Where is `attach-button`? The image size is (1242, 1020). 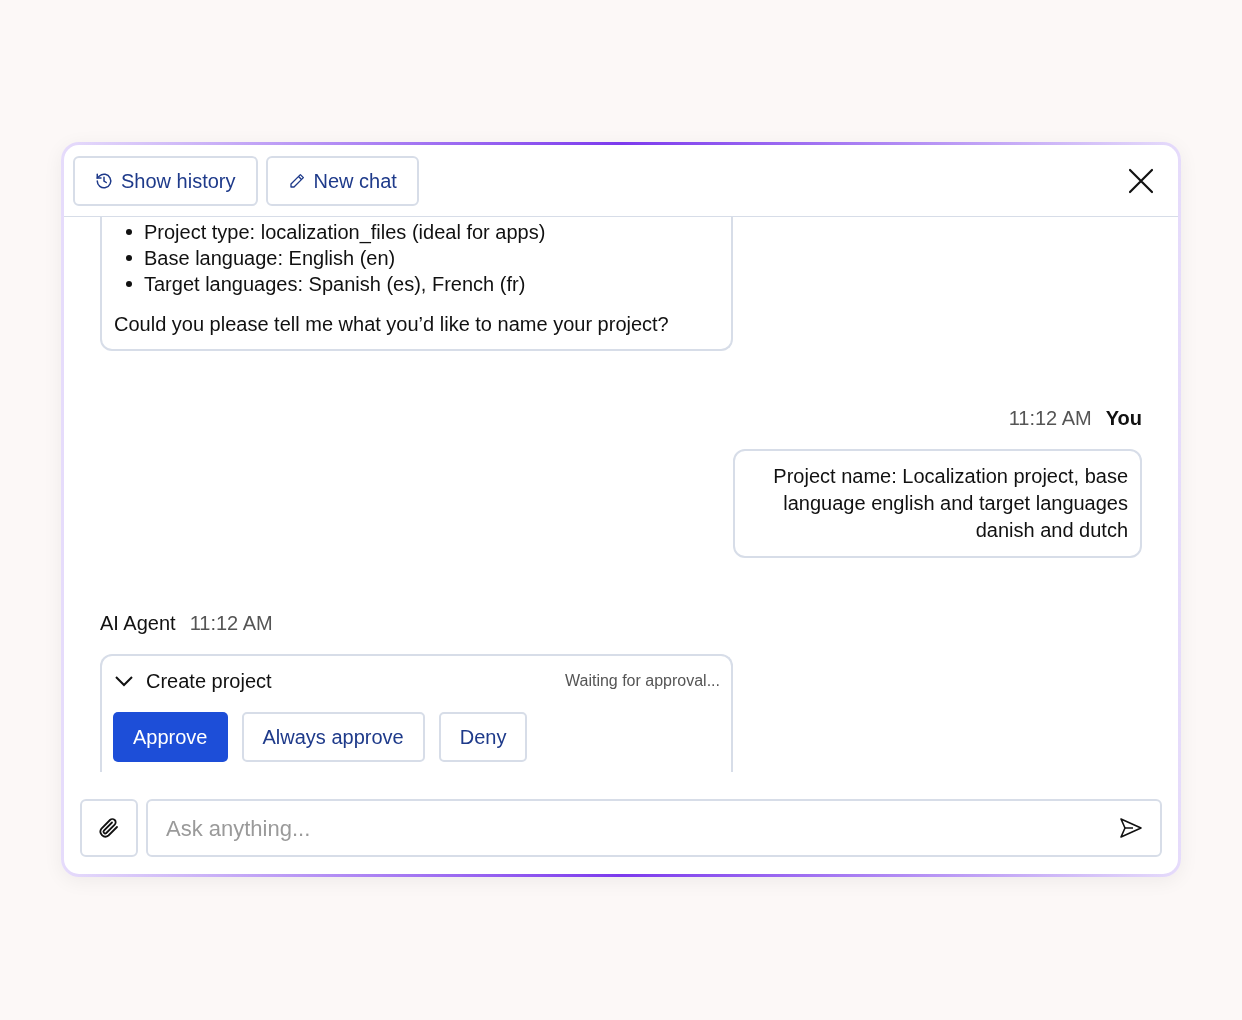 attach-button is located at coordinates (109, 828).